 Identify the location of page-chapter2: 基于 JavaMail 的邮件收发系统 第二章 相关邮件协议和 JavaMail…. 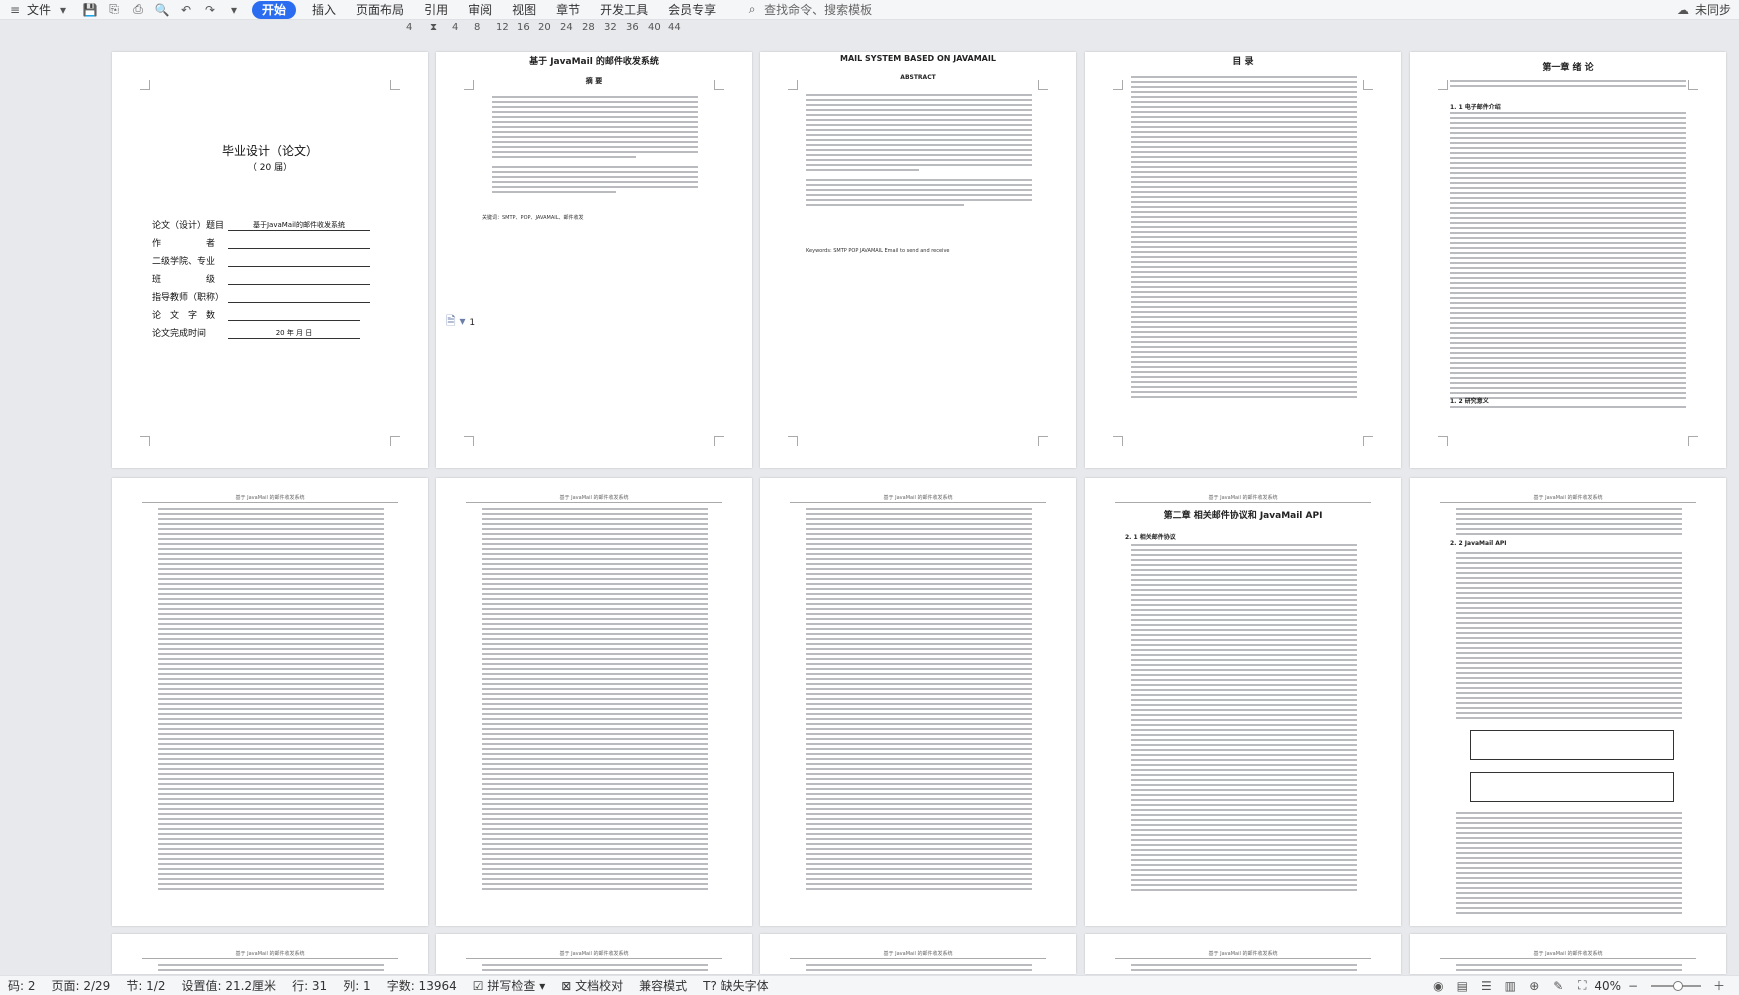
(1243, 702).